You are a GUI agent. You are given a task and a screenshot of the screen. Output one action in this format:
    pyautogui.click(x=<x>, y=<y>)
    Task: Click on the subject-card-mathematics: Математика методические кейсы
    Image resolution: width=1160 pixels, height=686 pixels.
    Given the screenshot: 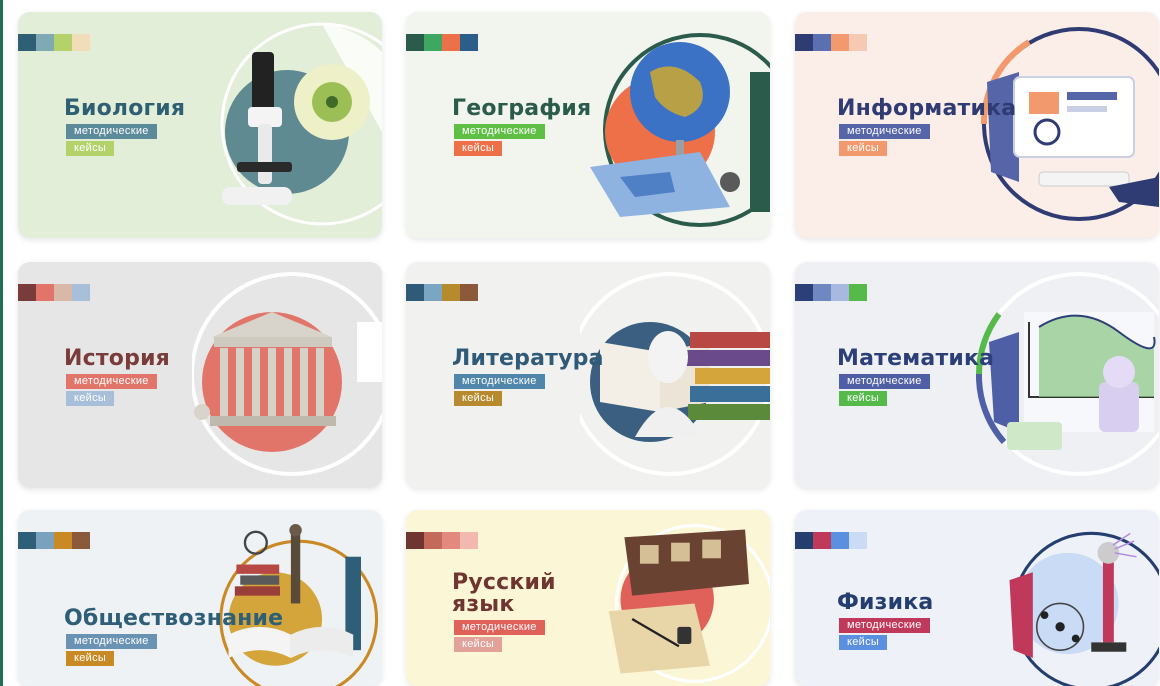 What is the action you would take?
    pyautogui.click(x=977, y=375)
    